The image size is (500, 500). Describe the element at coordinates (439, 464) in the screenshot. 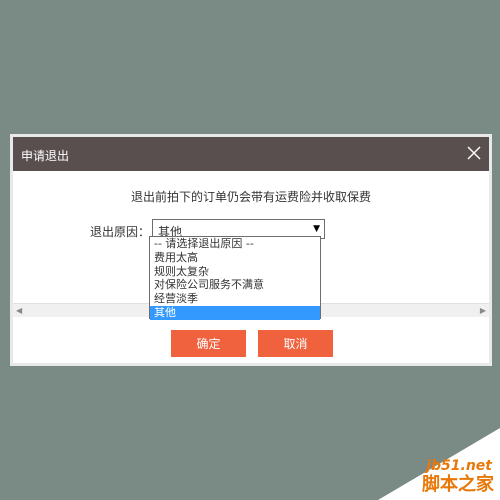

I see `site-watermark: jb51.net 脚本之家` at that location.